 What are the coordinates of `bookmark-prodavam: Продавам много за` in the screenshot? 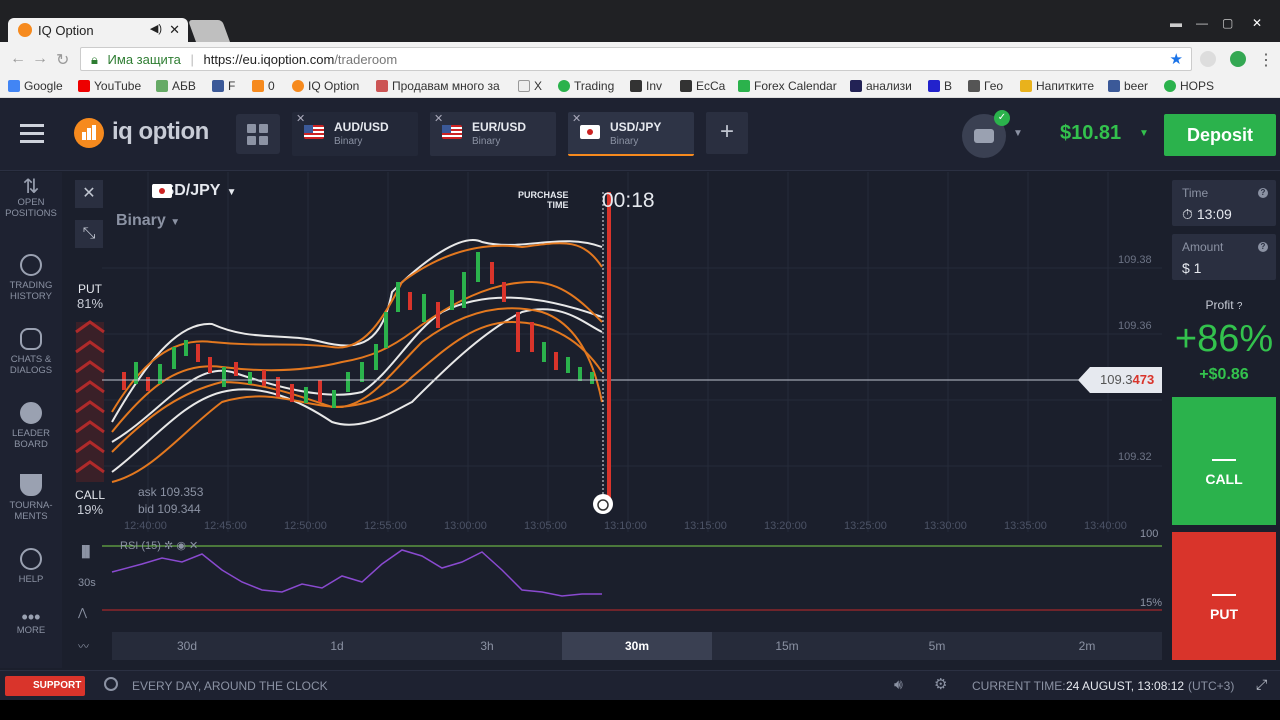 It's located at (438, 86).